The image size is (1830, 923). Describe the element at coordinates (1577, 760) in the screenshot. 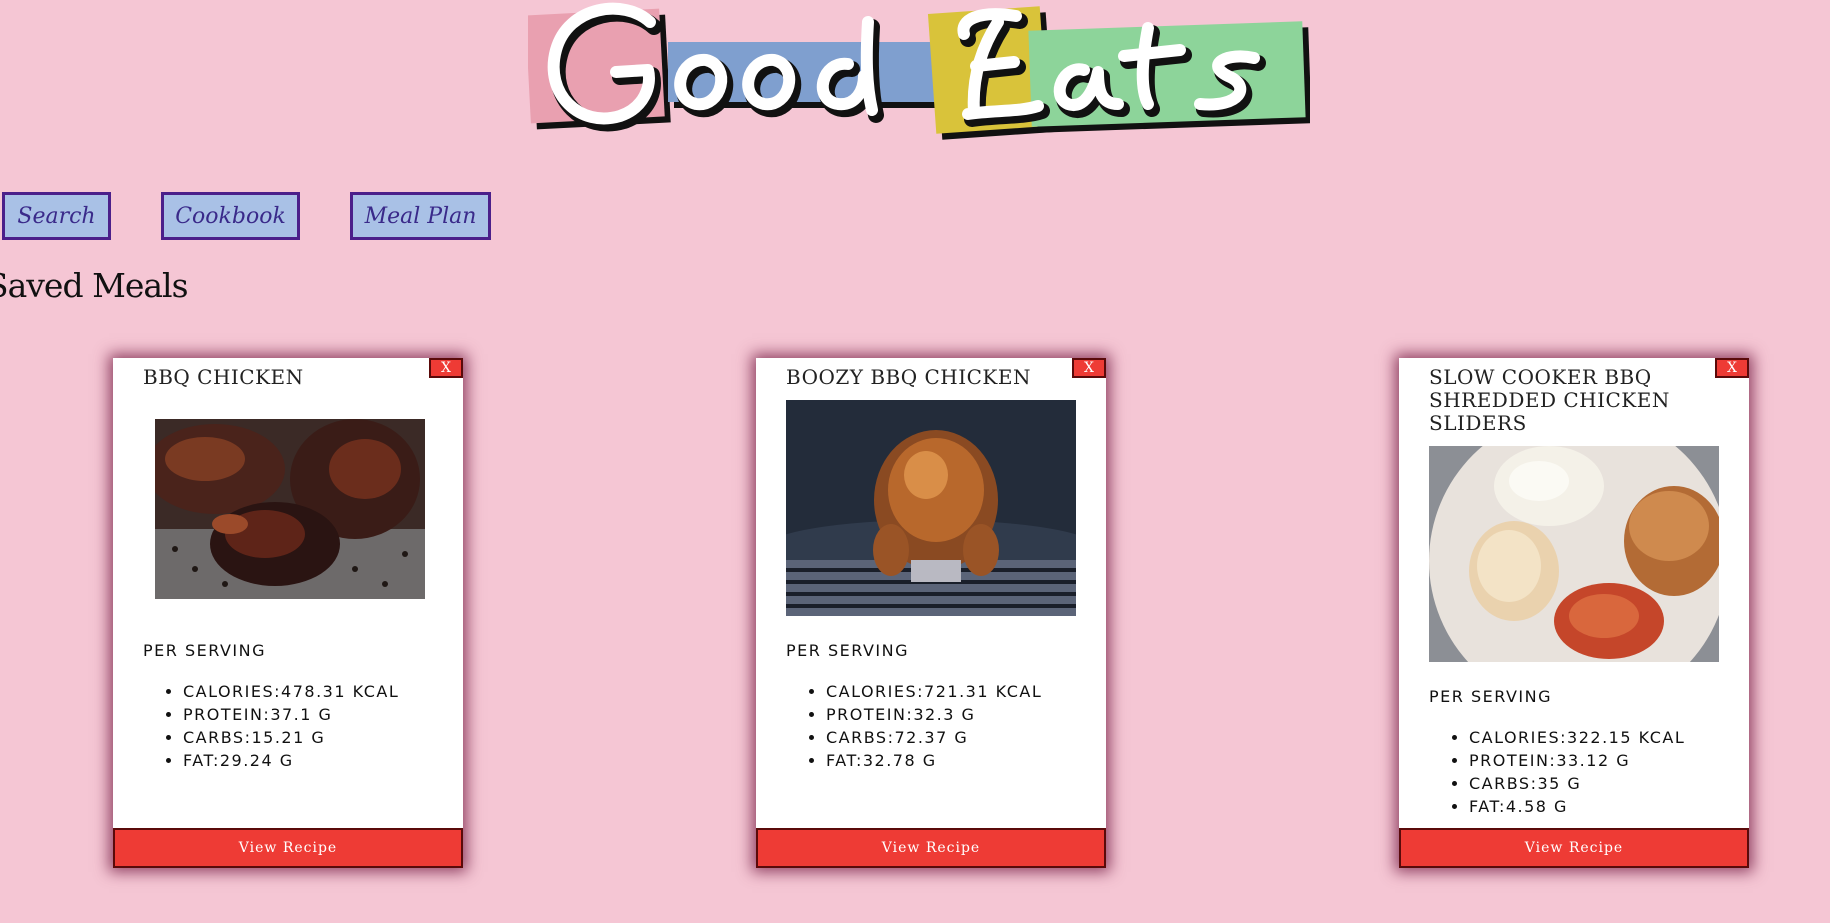

I see `protein-value: Protein:33.12 g` at that location.